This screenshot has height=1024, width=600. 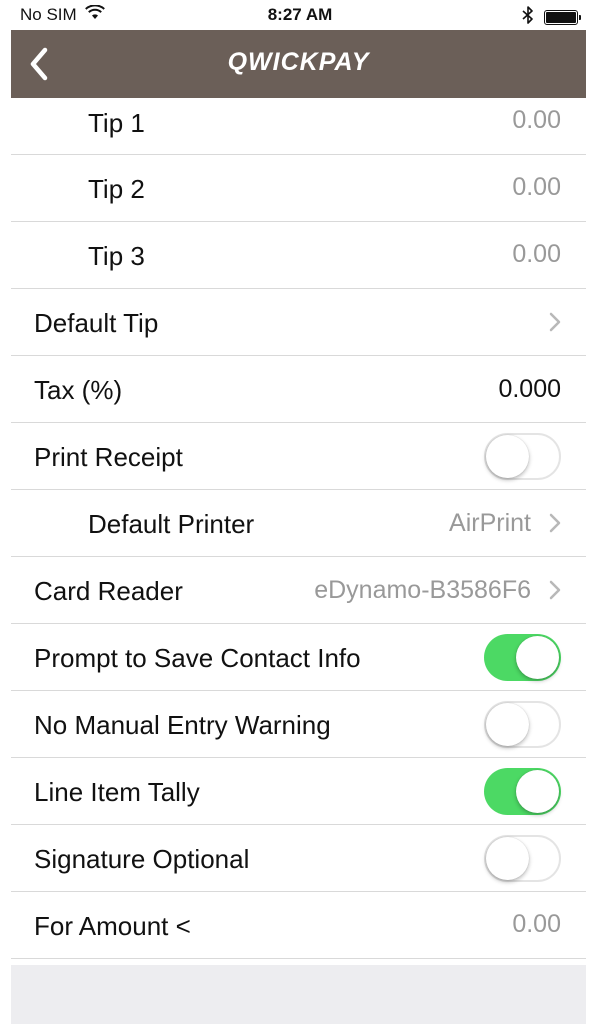 What do you see at coordinates (528, 17) in the screenshot?
I see `bluetooth-icon` at bounding box center [528, 17].